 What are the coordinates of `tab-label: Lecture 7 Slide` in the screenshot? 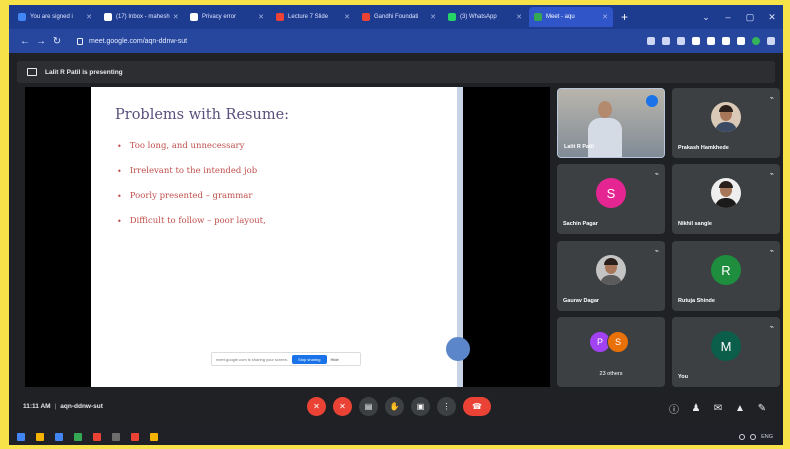 It's located at (308, 17).